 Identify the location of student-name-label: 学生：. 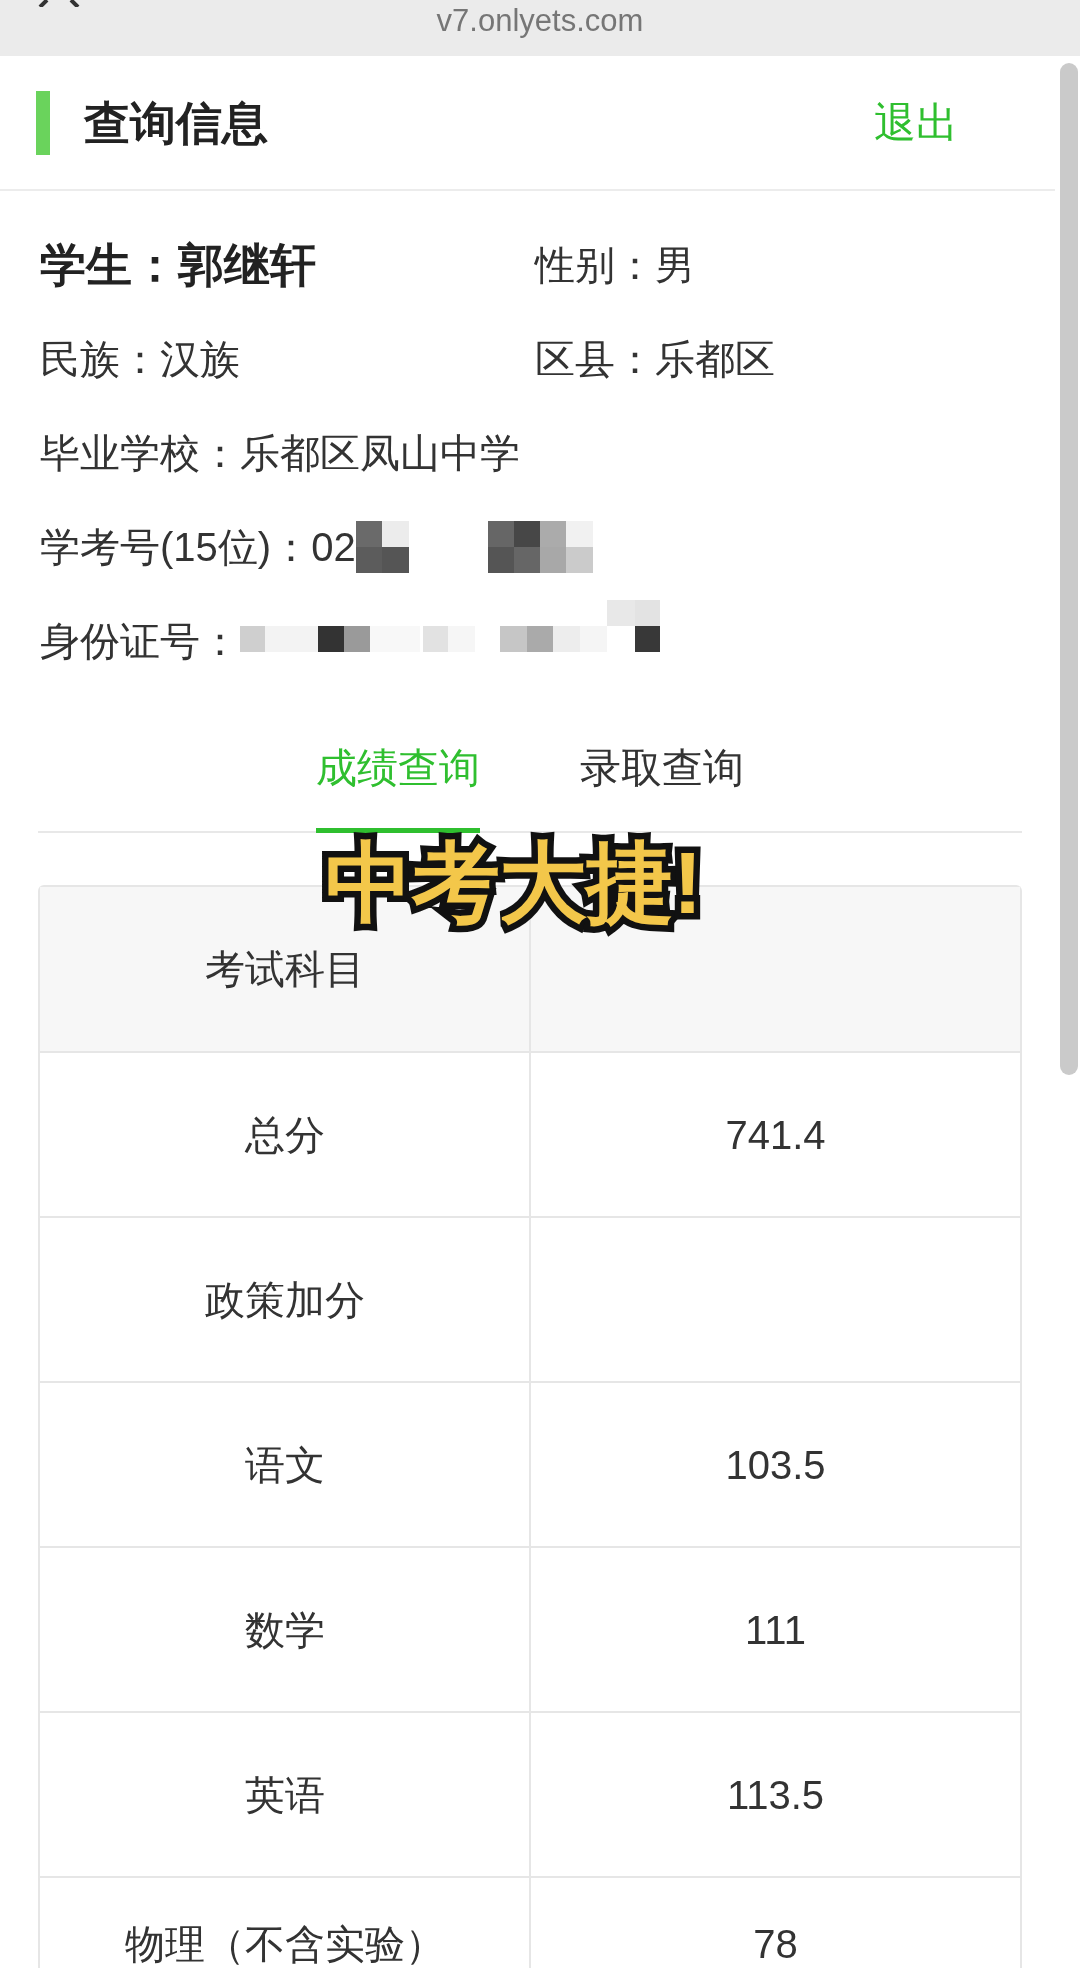
(109, 265).